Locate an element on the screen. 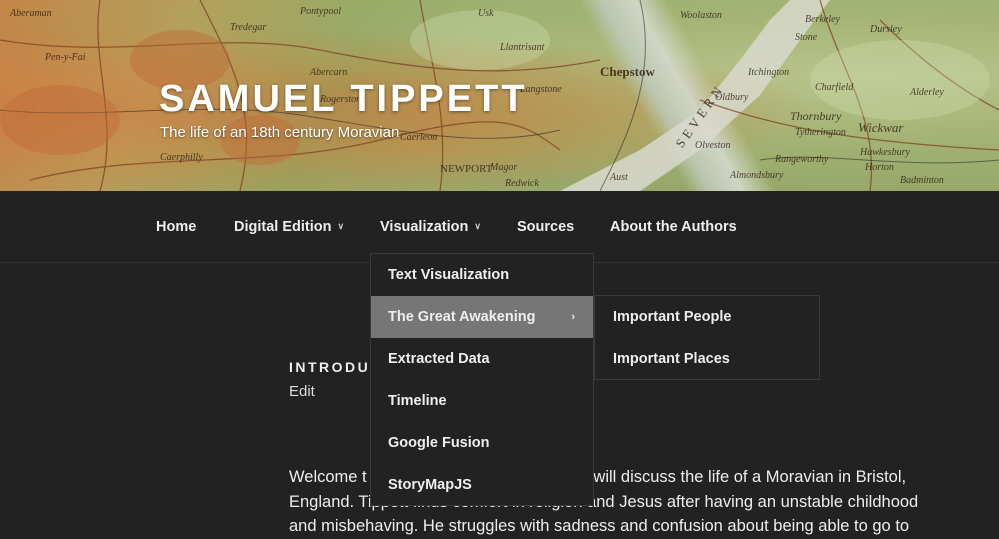 This screenshot has height=539, width=999. nav-item-digital-edition: Digital Edition ∨ is located at coordinates (289, 227).